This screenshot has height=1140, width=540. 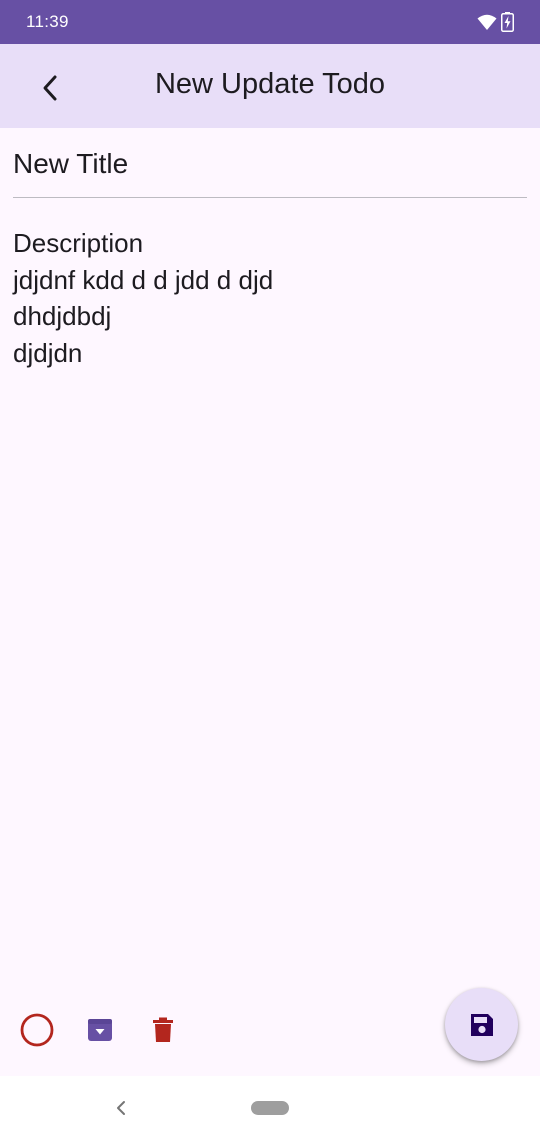 I want to click on archive-button, so click(x=100, y=1030).